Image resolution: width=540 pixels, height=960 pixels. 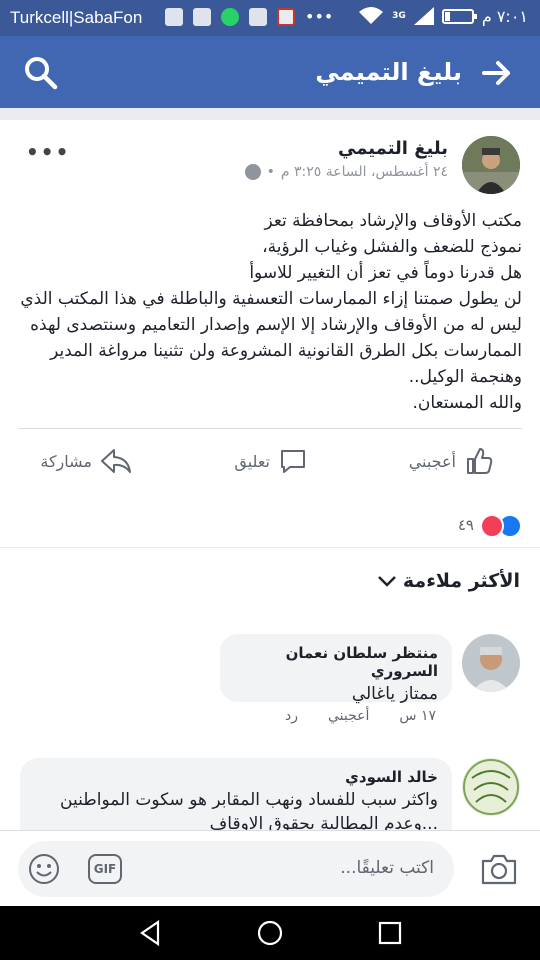 I want to click on clock-label: ٧:٠١ م, so click(x=504, y=16).